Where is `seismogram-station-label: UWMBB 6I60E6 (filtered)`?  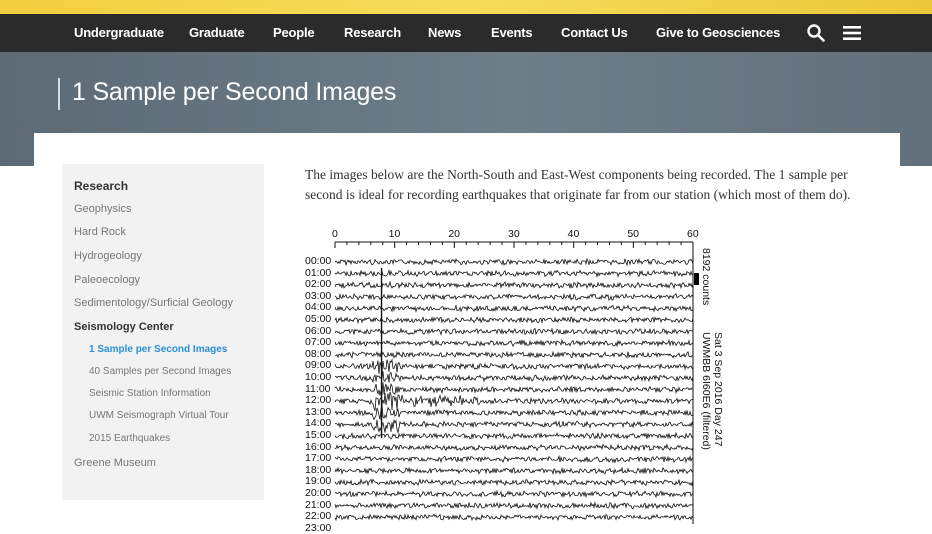
seismogram-station-label: UWMBB 6I60E6 (filtered) is located at coordinates (706, 391).